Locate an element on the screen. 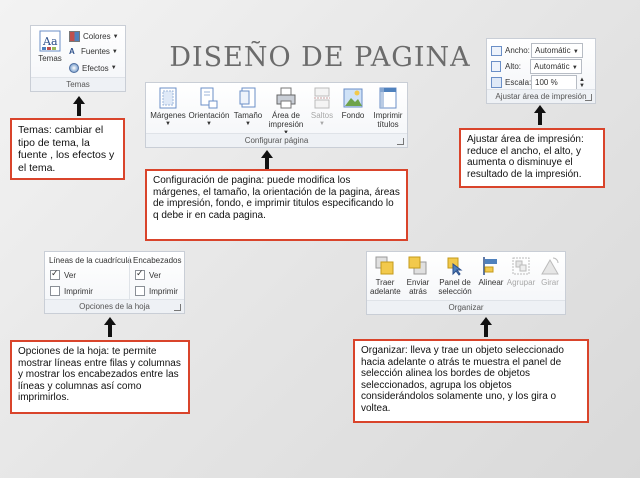  sheet-options-group-label: Opciones de la hoja is located at coordinates (114, 306).